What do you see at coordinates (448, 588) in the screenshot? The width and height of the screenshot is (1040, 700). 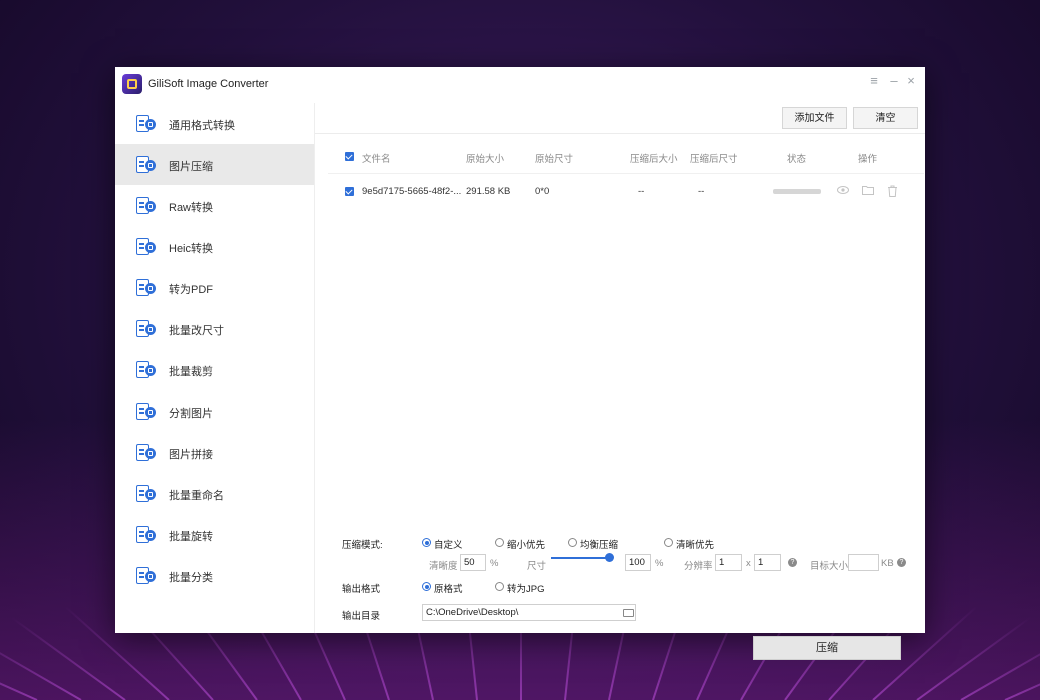 I see `format-original-label: 原格式` at bounding box center [448, 588].